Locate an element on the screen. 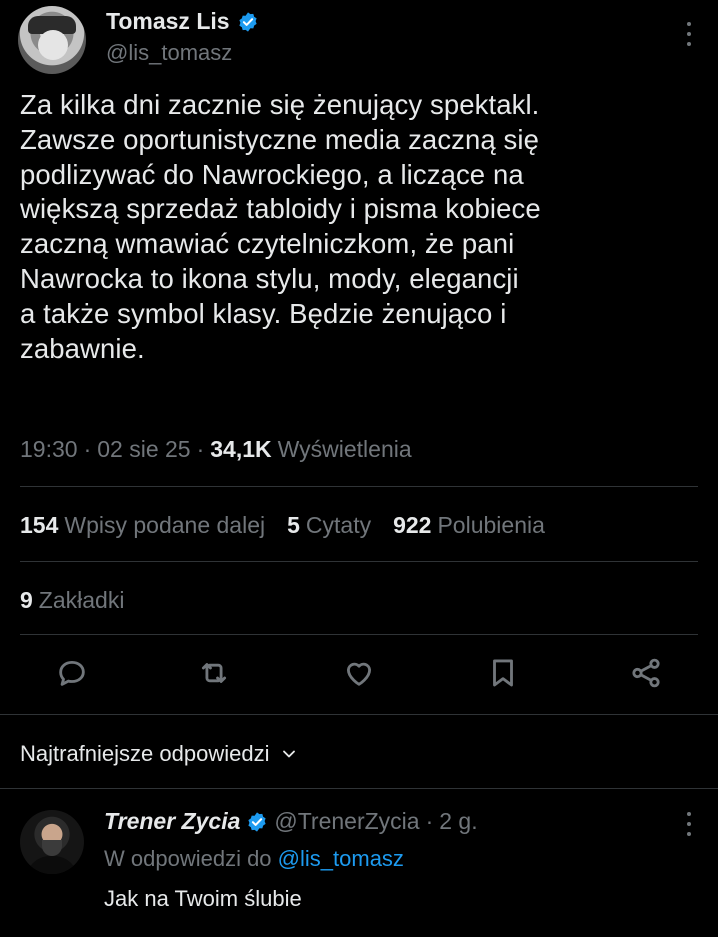 The width and height of the screenshot is (718, 937). quotes-stat: 5 Cytaty is located at coordinates (329, 525).